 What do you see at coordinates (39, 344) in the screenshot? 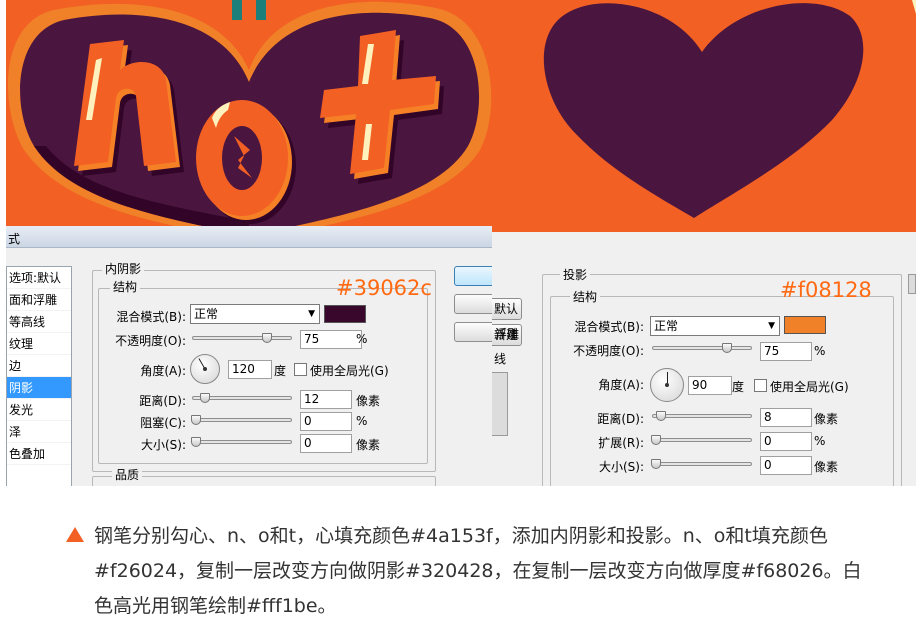
I see `style-item-texture: 纹理` at bounding box center [39, 344].